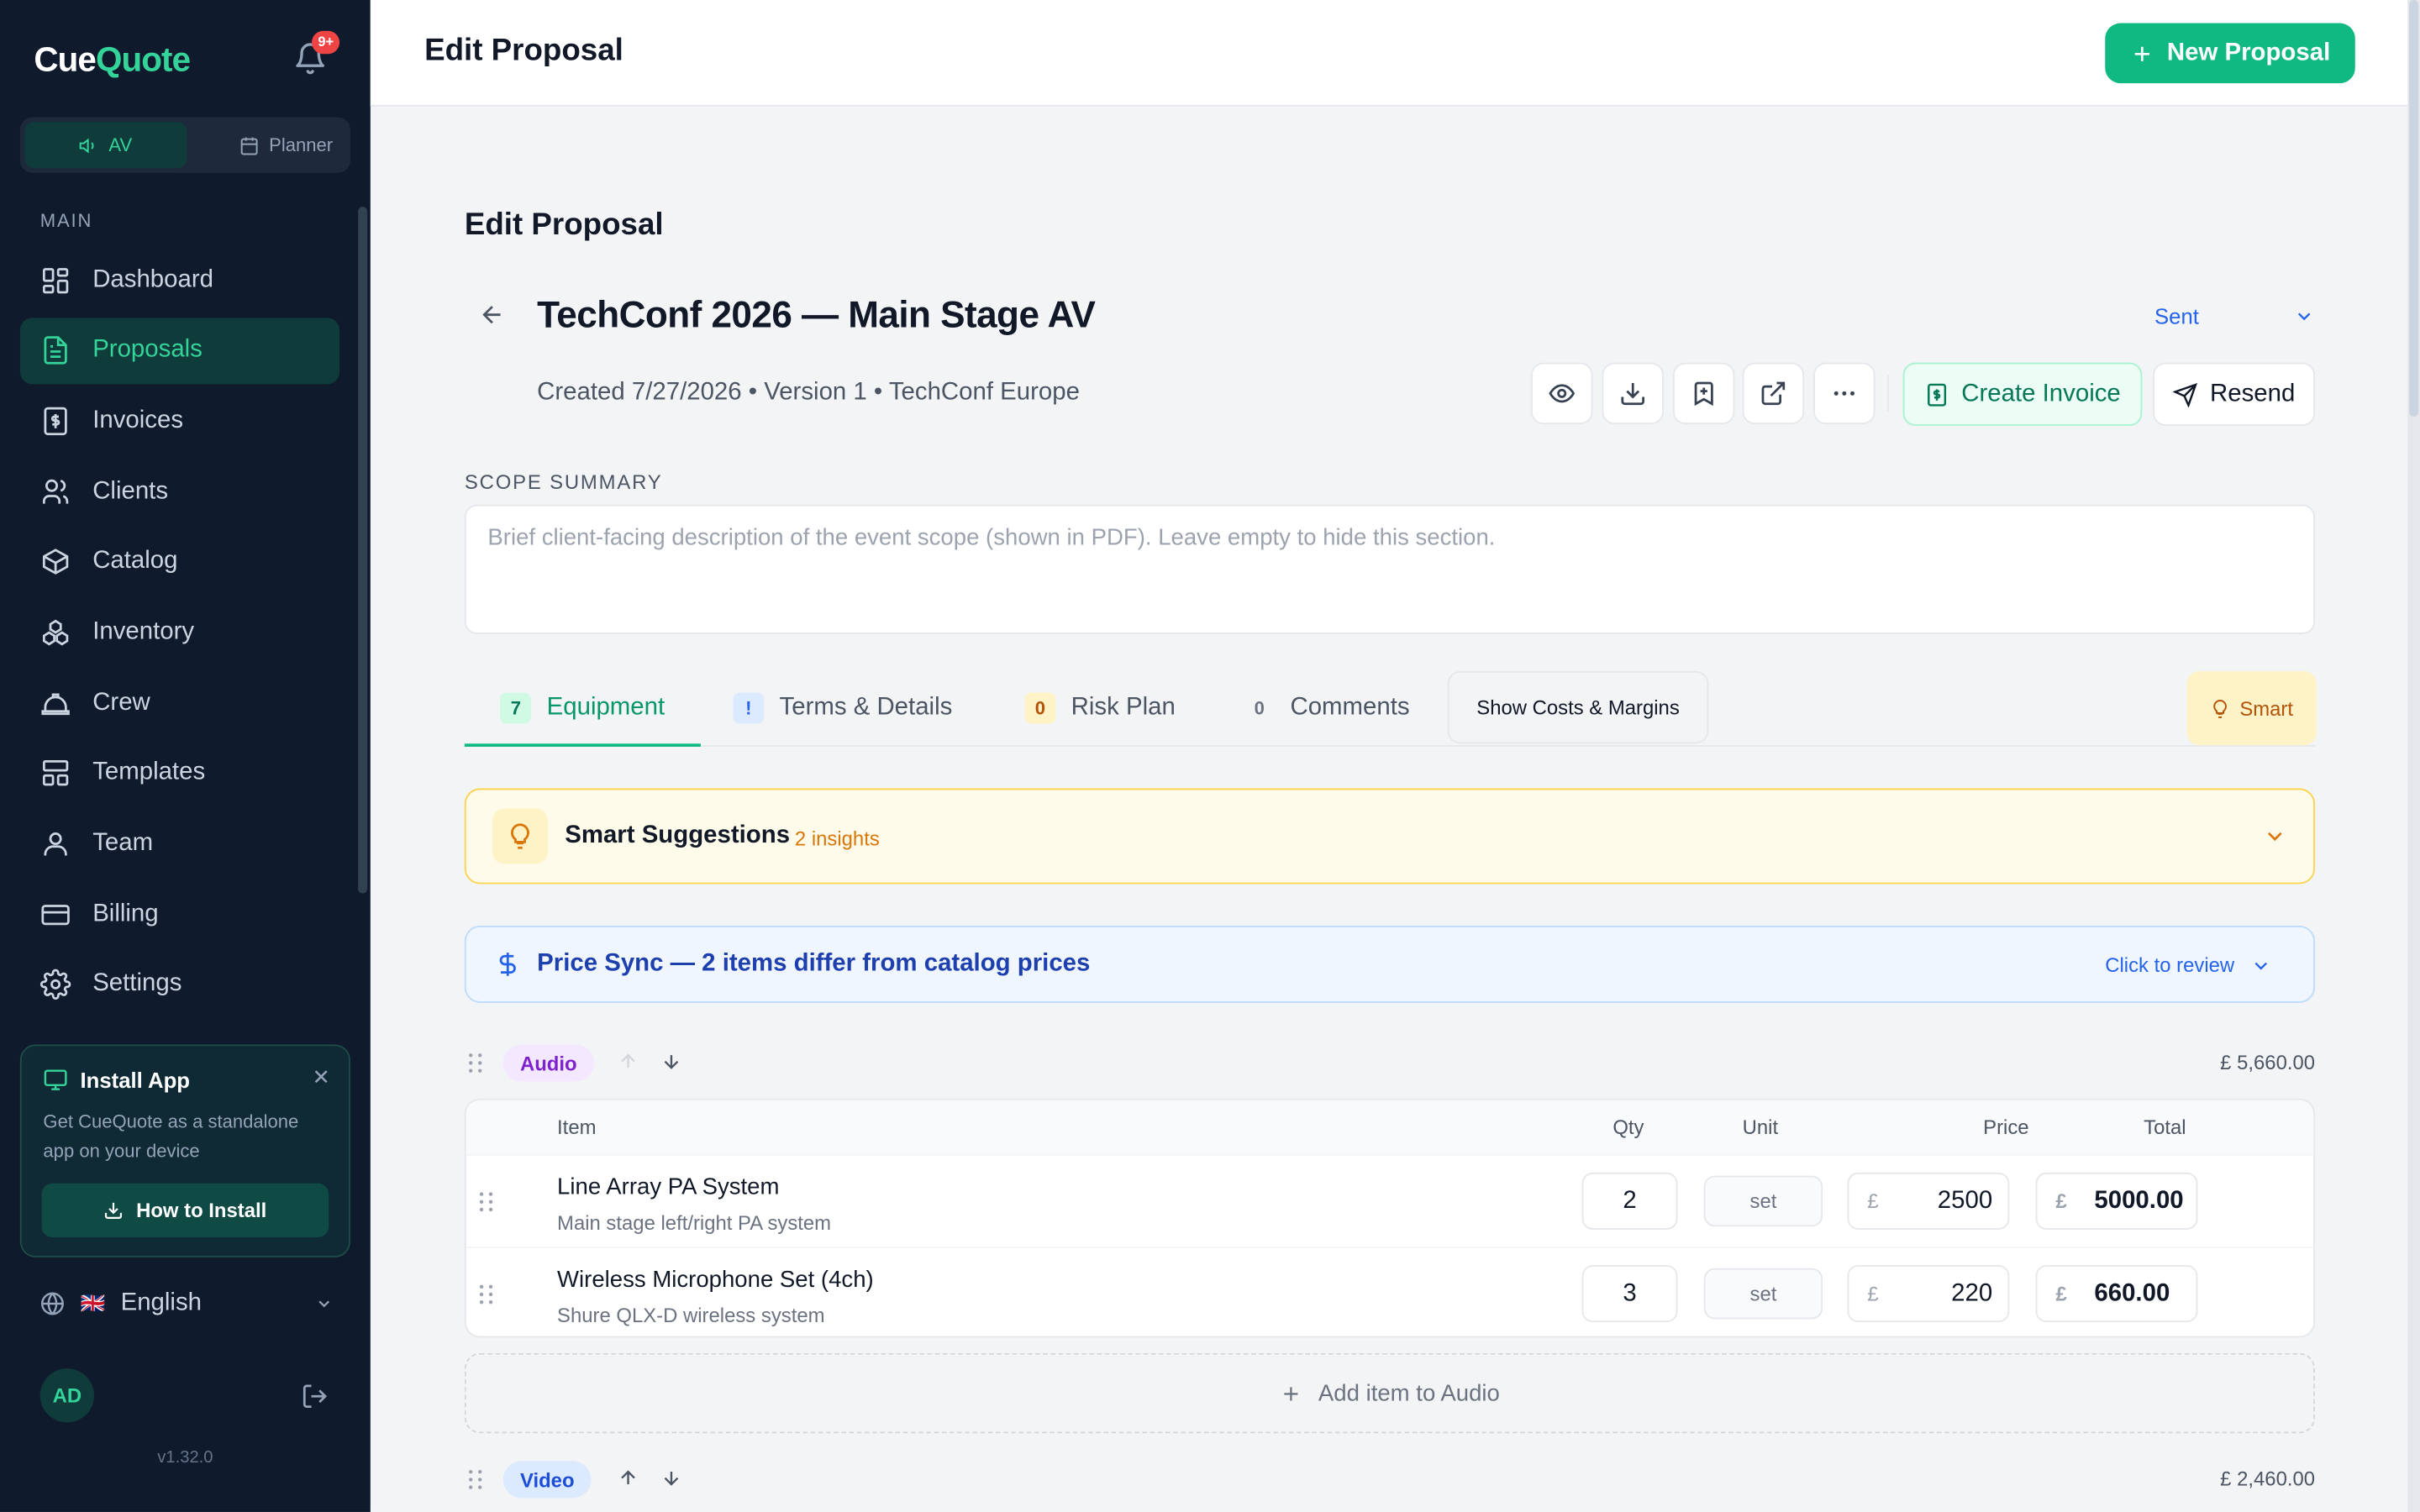  Describe the element at coordinates (187, 1303) in the screenshot. I see `language-selector: 🇬🇧 English` at that location.